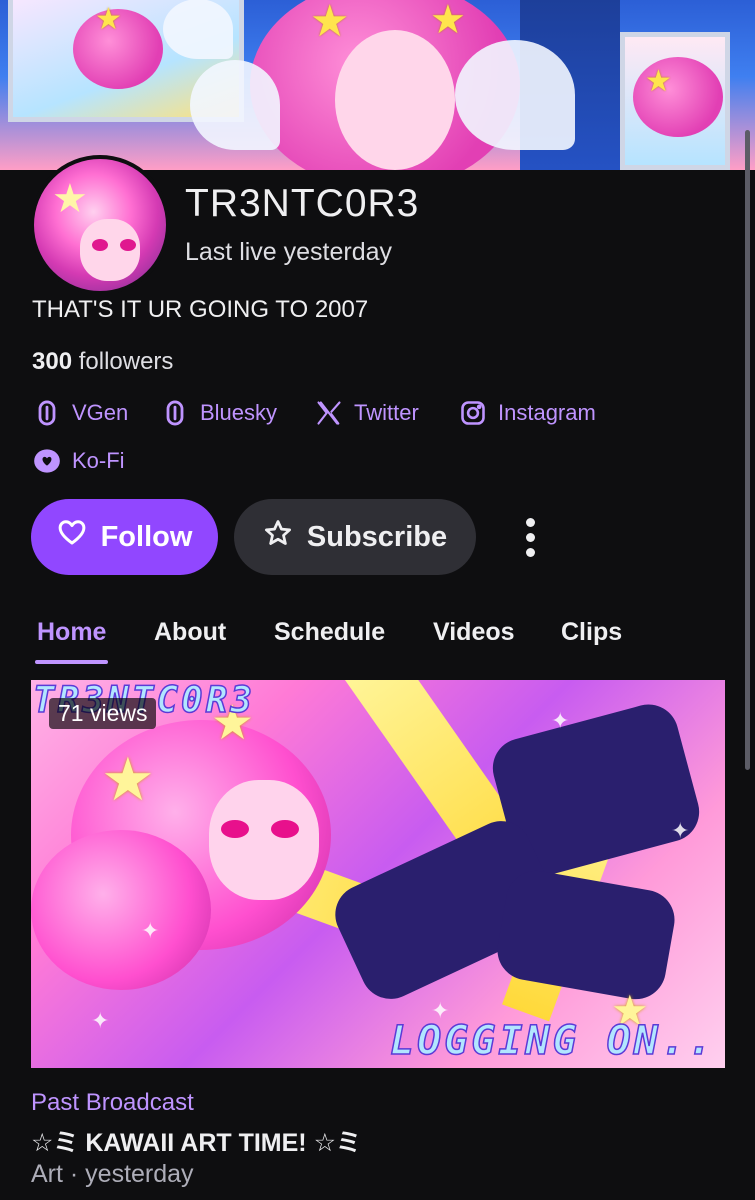 This screenshot has width=755, height=1200. I want to click on follower-number: 300, so click(52, 361).